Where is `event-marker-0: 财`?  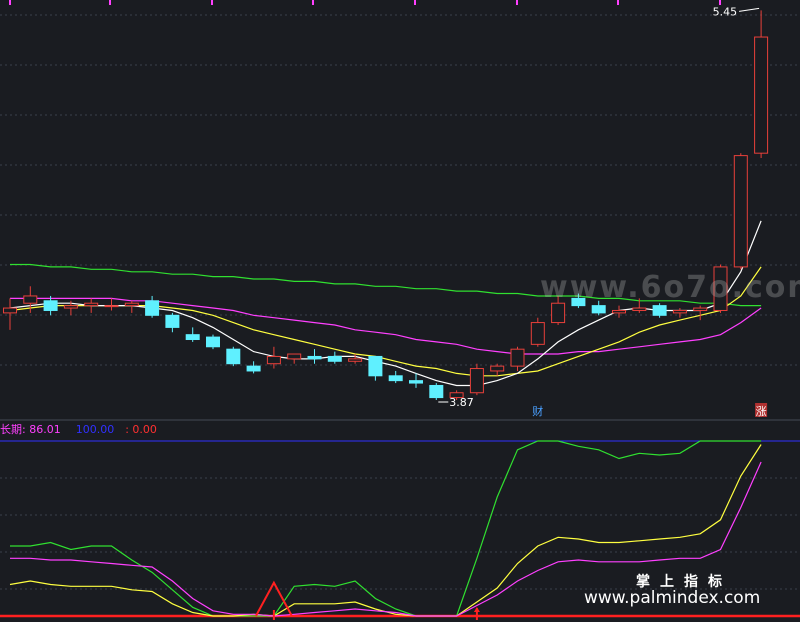 event-marker-0: 财 is located at coordinates (537, 411).